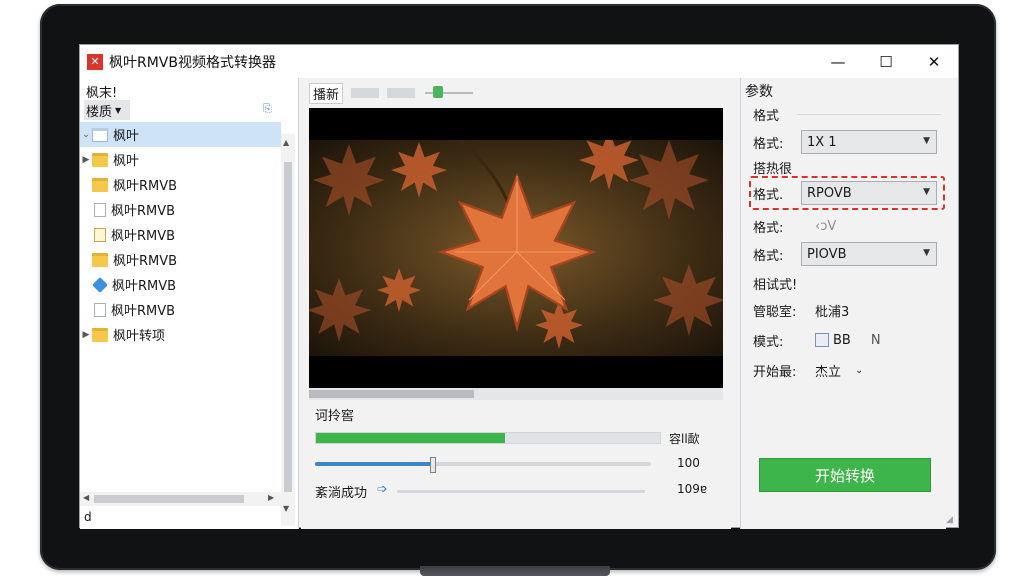 This screenshot has width=1024, height=576. What do you see at coordinates (326, 93) in the screenshot?
I see `tab-preview: 播新` at bounding box center [326, 93].